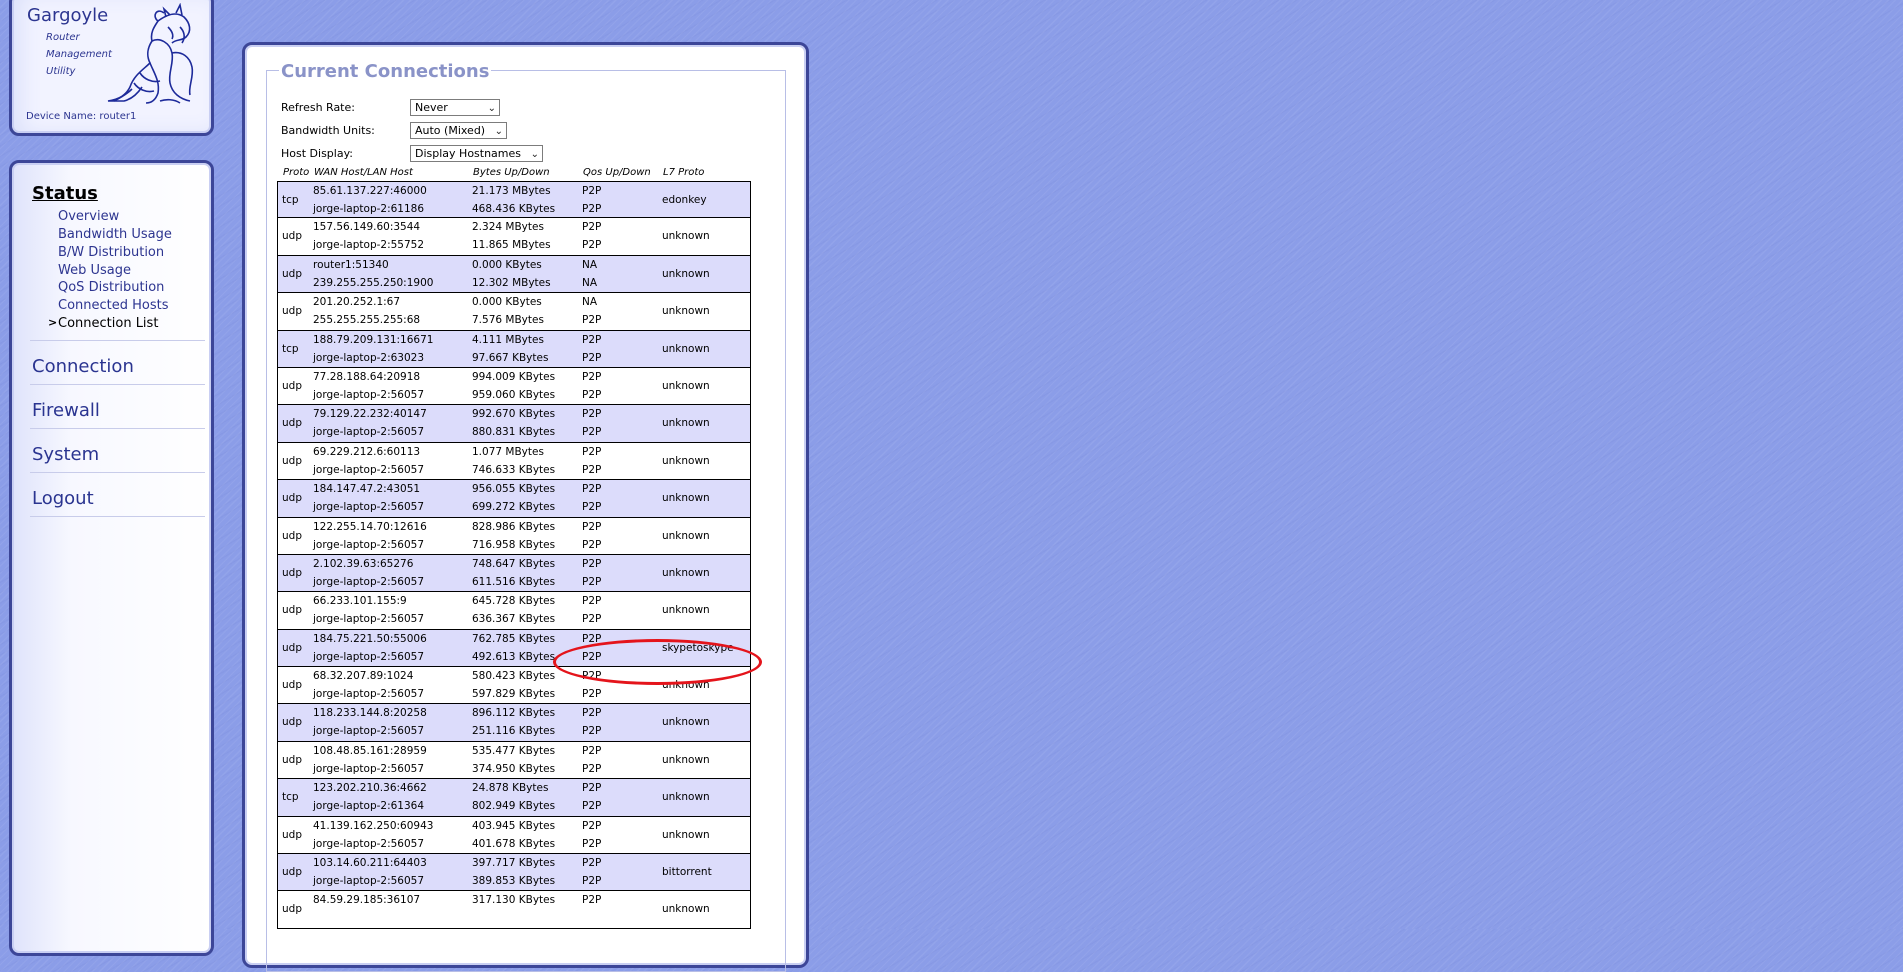  I want to click on cell-bytes-up: 397.717 KBytes, so click(514, 863).